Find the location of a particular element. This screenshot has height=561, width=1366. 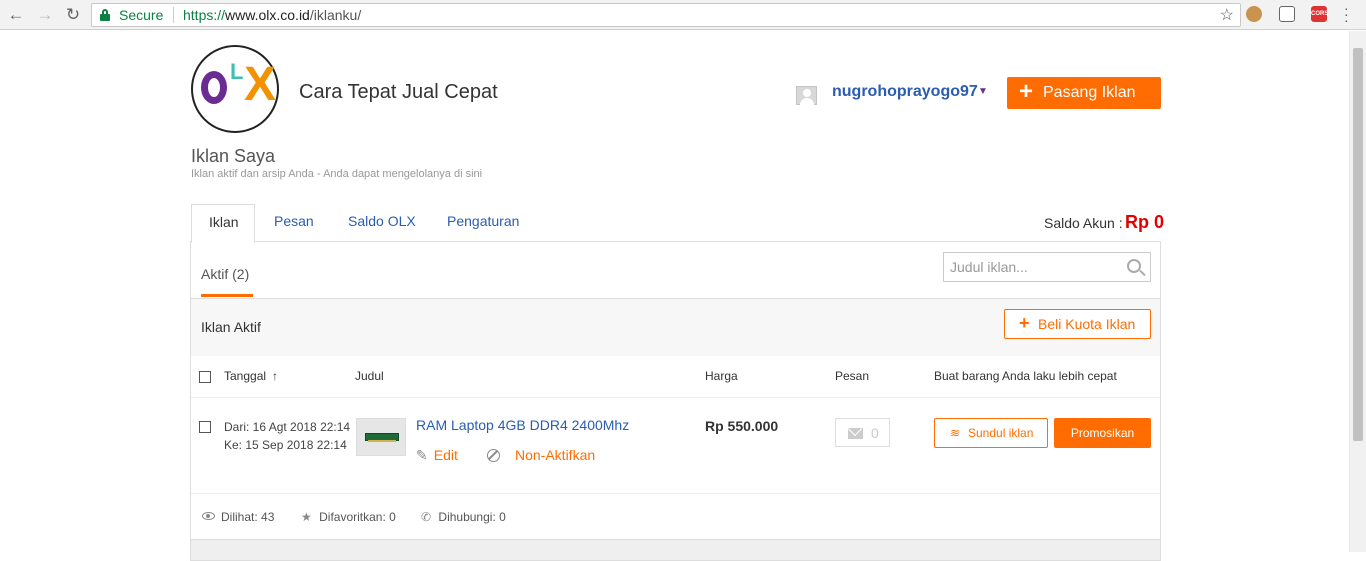

row-checkbox is located at coordinates (205, 427).